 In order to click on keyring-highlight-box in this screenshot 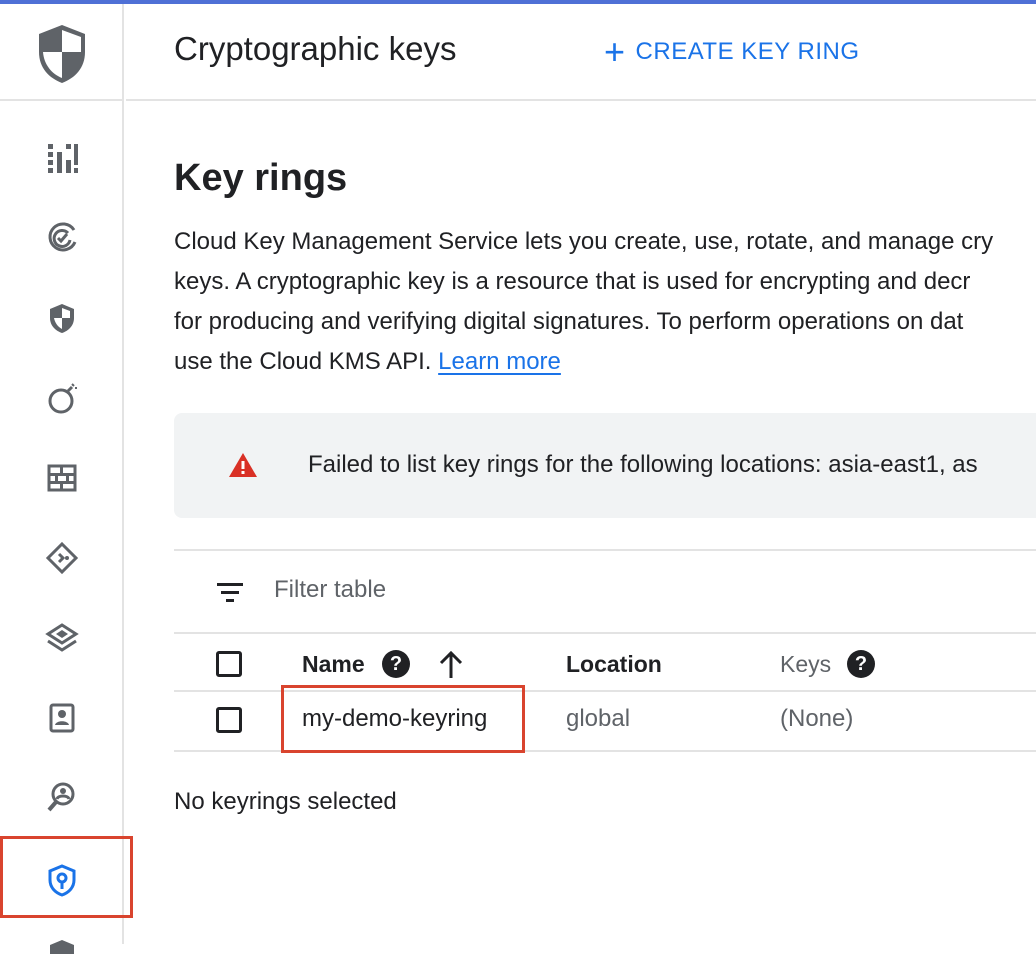, I will do `click(403, 719)`.